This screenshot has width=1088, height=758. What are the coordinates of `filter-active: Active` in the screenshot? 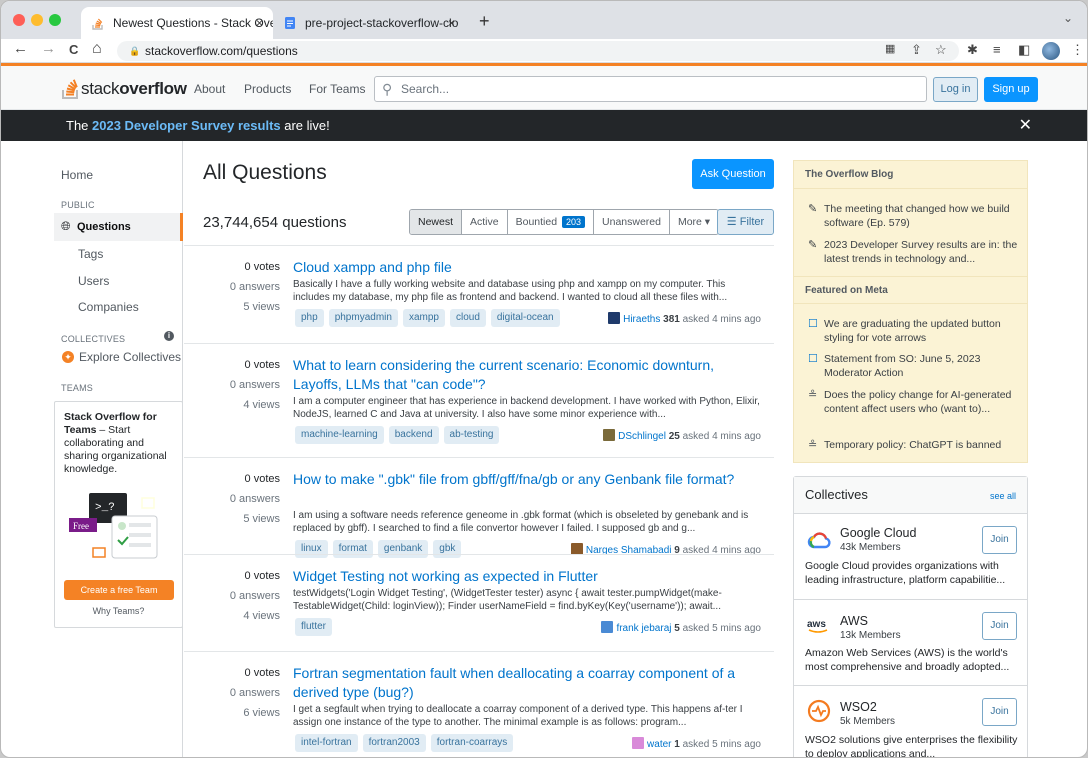 It's located at (485, 222).